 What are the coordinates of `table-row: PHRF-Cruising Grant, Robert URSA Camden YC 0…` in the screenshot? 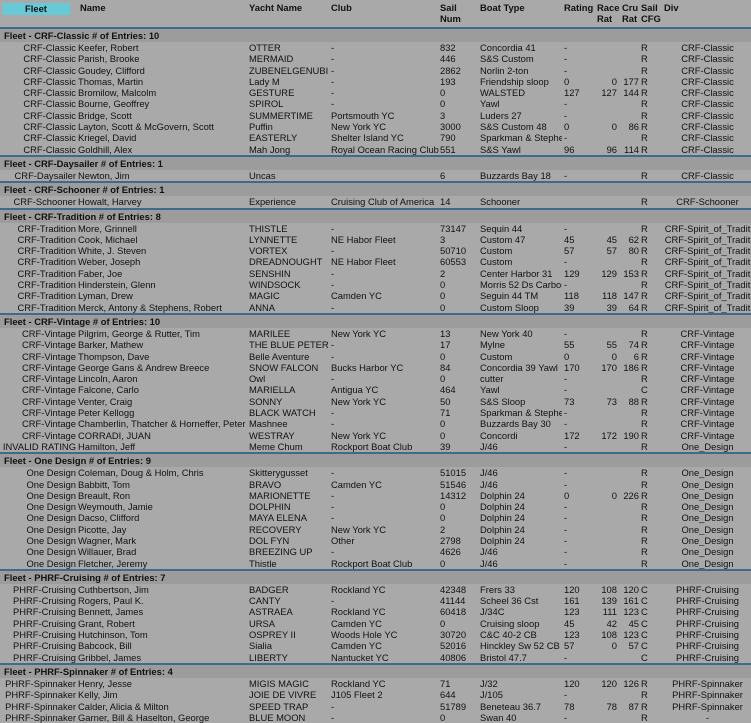 It's located at (375, 623).